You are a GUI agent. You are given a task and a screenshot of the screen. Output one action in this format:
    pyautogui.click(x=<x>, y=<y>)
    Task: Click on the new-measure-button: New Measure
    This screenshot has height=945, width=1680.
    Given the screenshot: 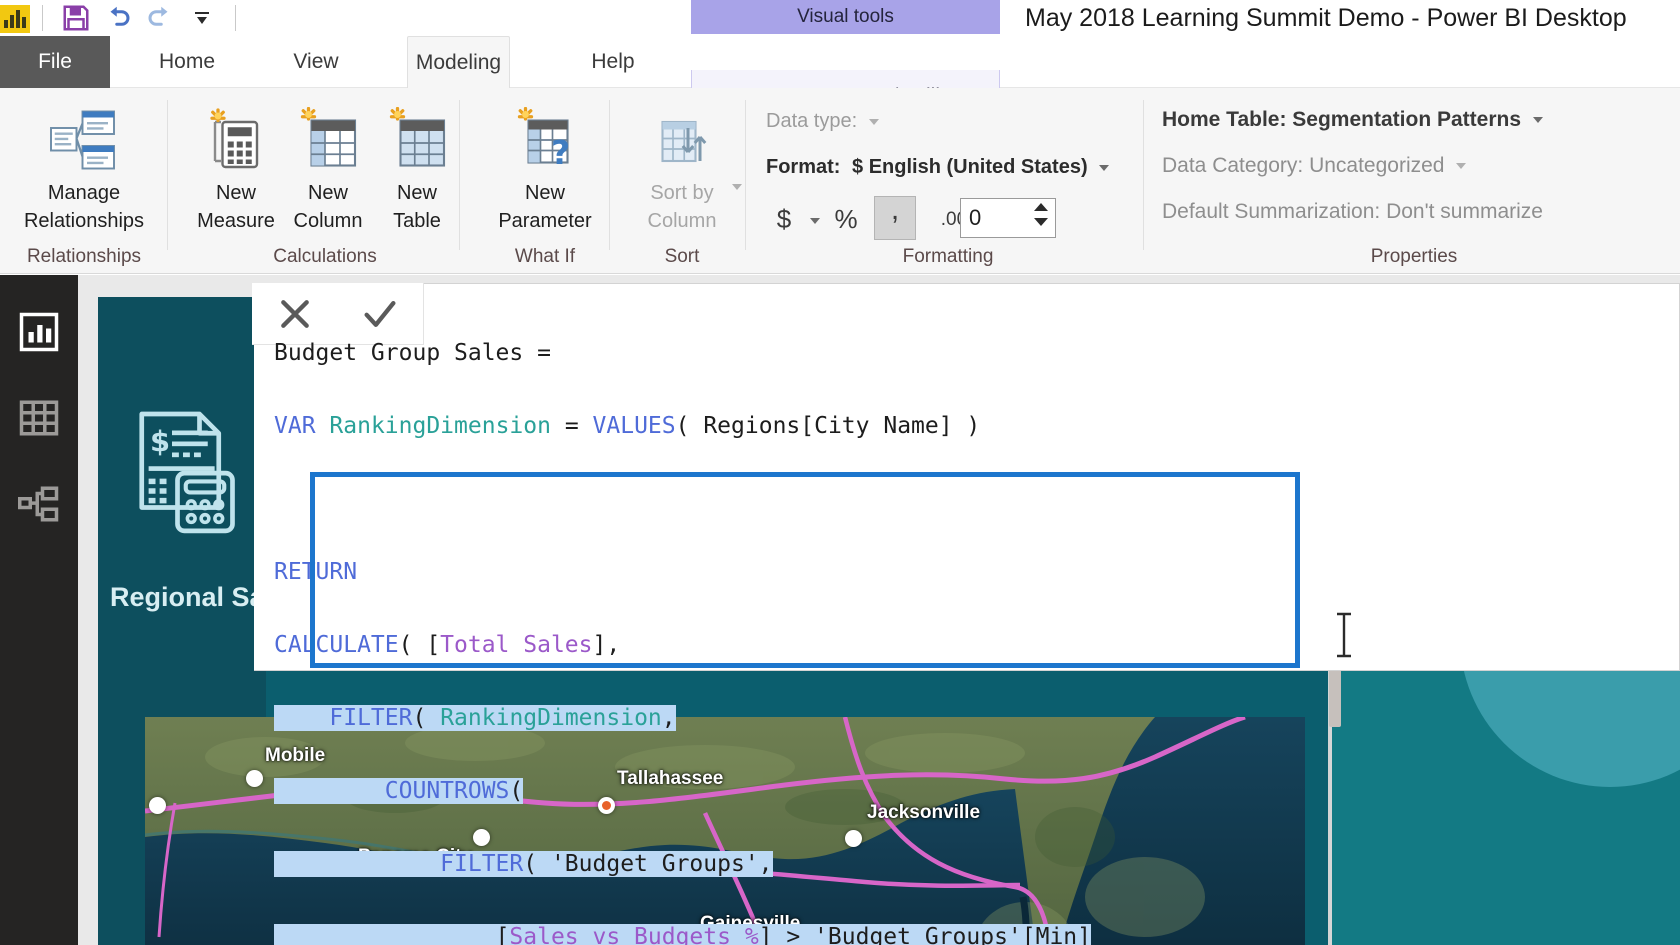 What is the action you would take?
    pyautogui.click(x=236, y=168)
    